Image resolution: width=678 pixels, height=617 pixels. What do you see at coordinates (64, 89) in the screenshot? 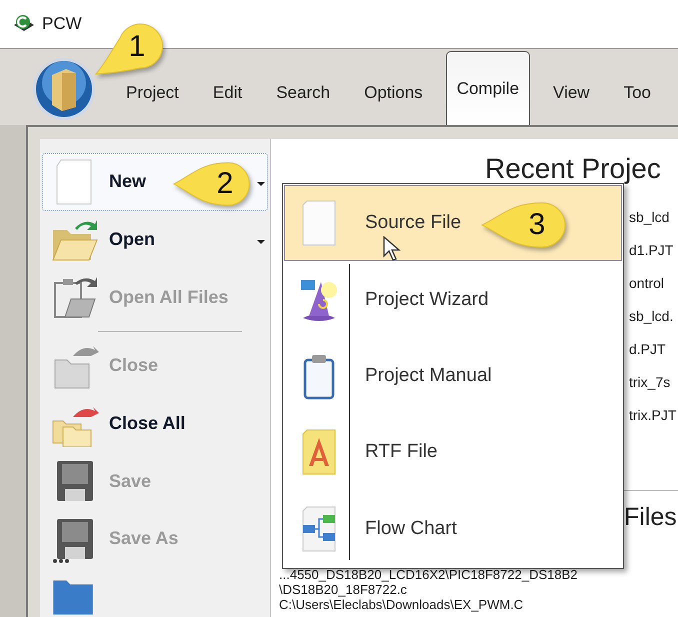
I see `app-orb-icon` at bounding box center [64, 89].